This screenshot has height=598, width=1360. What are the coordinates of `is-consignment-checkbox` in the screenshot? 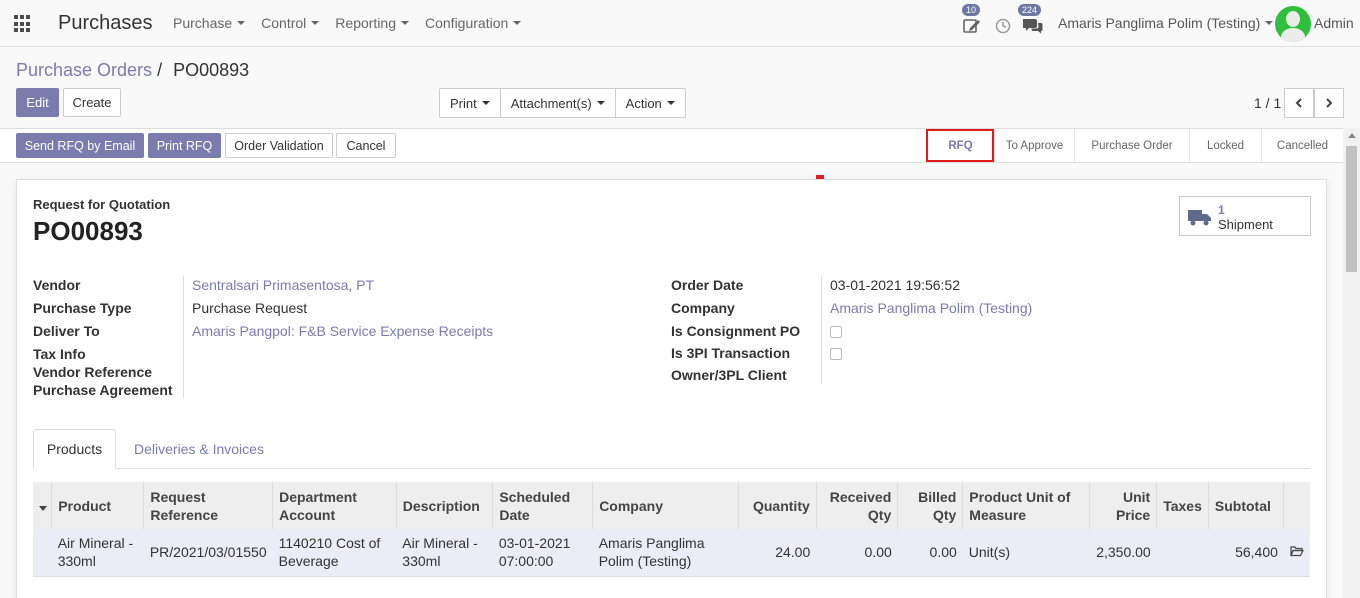 It's located at (836, 332).